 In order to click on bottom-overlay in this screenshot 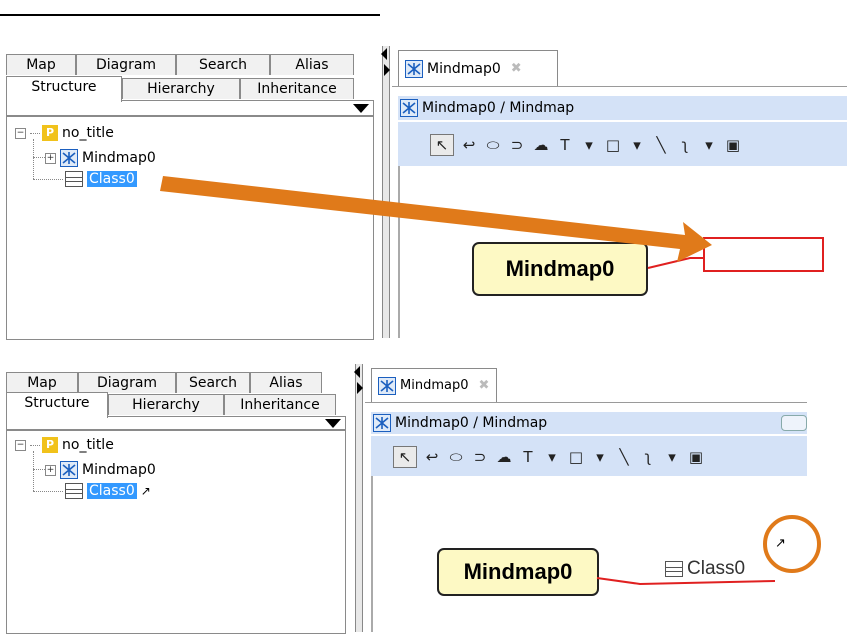, I will do `click(708, 550)`.